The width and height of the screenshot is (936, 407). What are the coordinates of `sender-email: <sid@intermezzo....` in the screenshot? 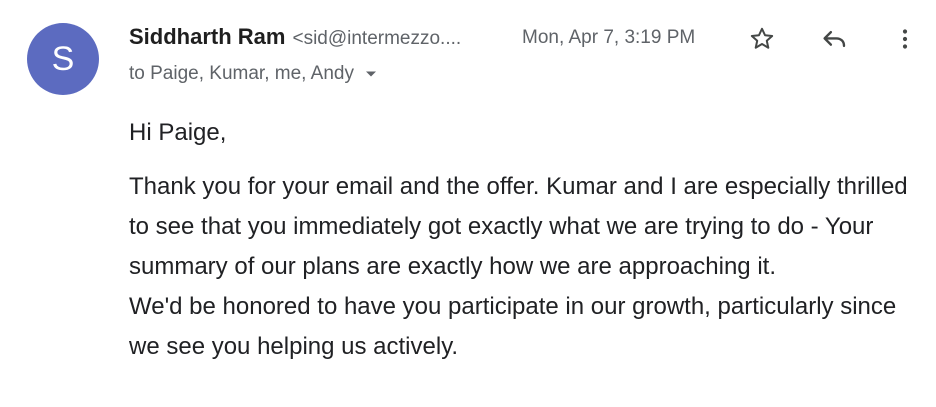 It's located at (376, 39).